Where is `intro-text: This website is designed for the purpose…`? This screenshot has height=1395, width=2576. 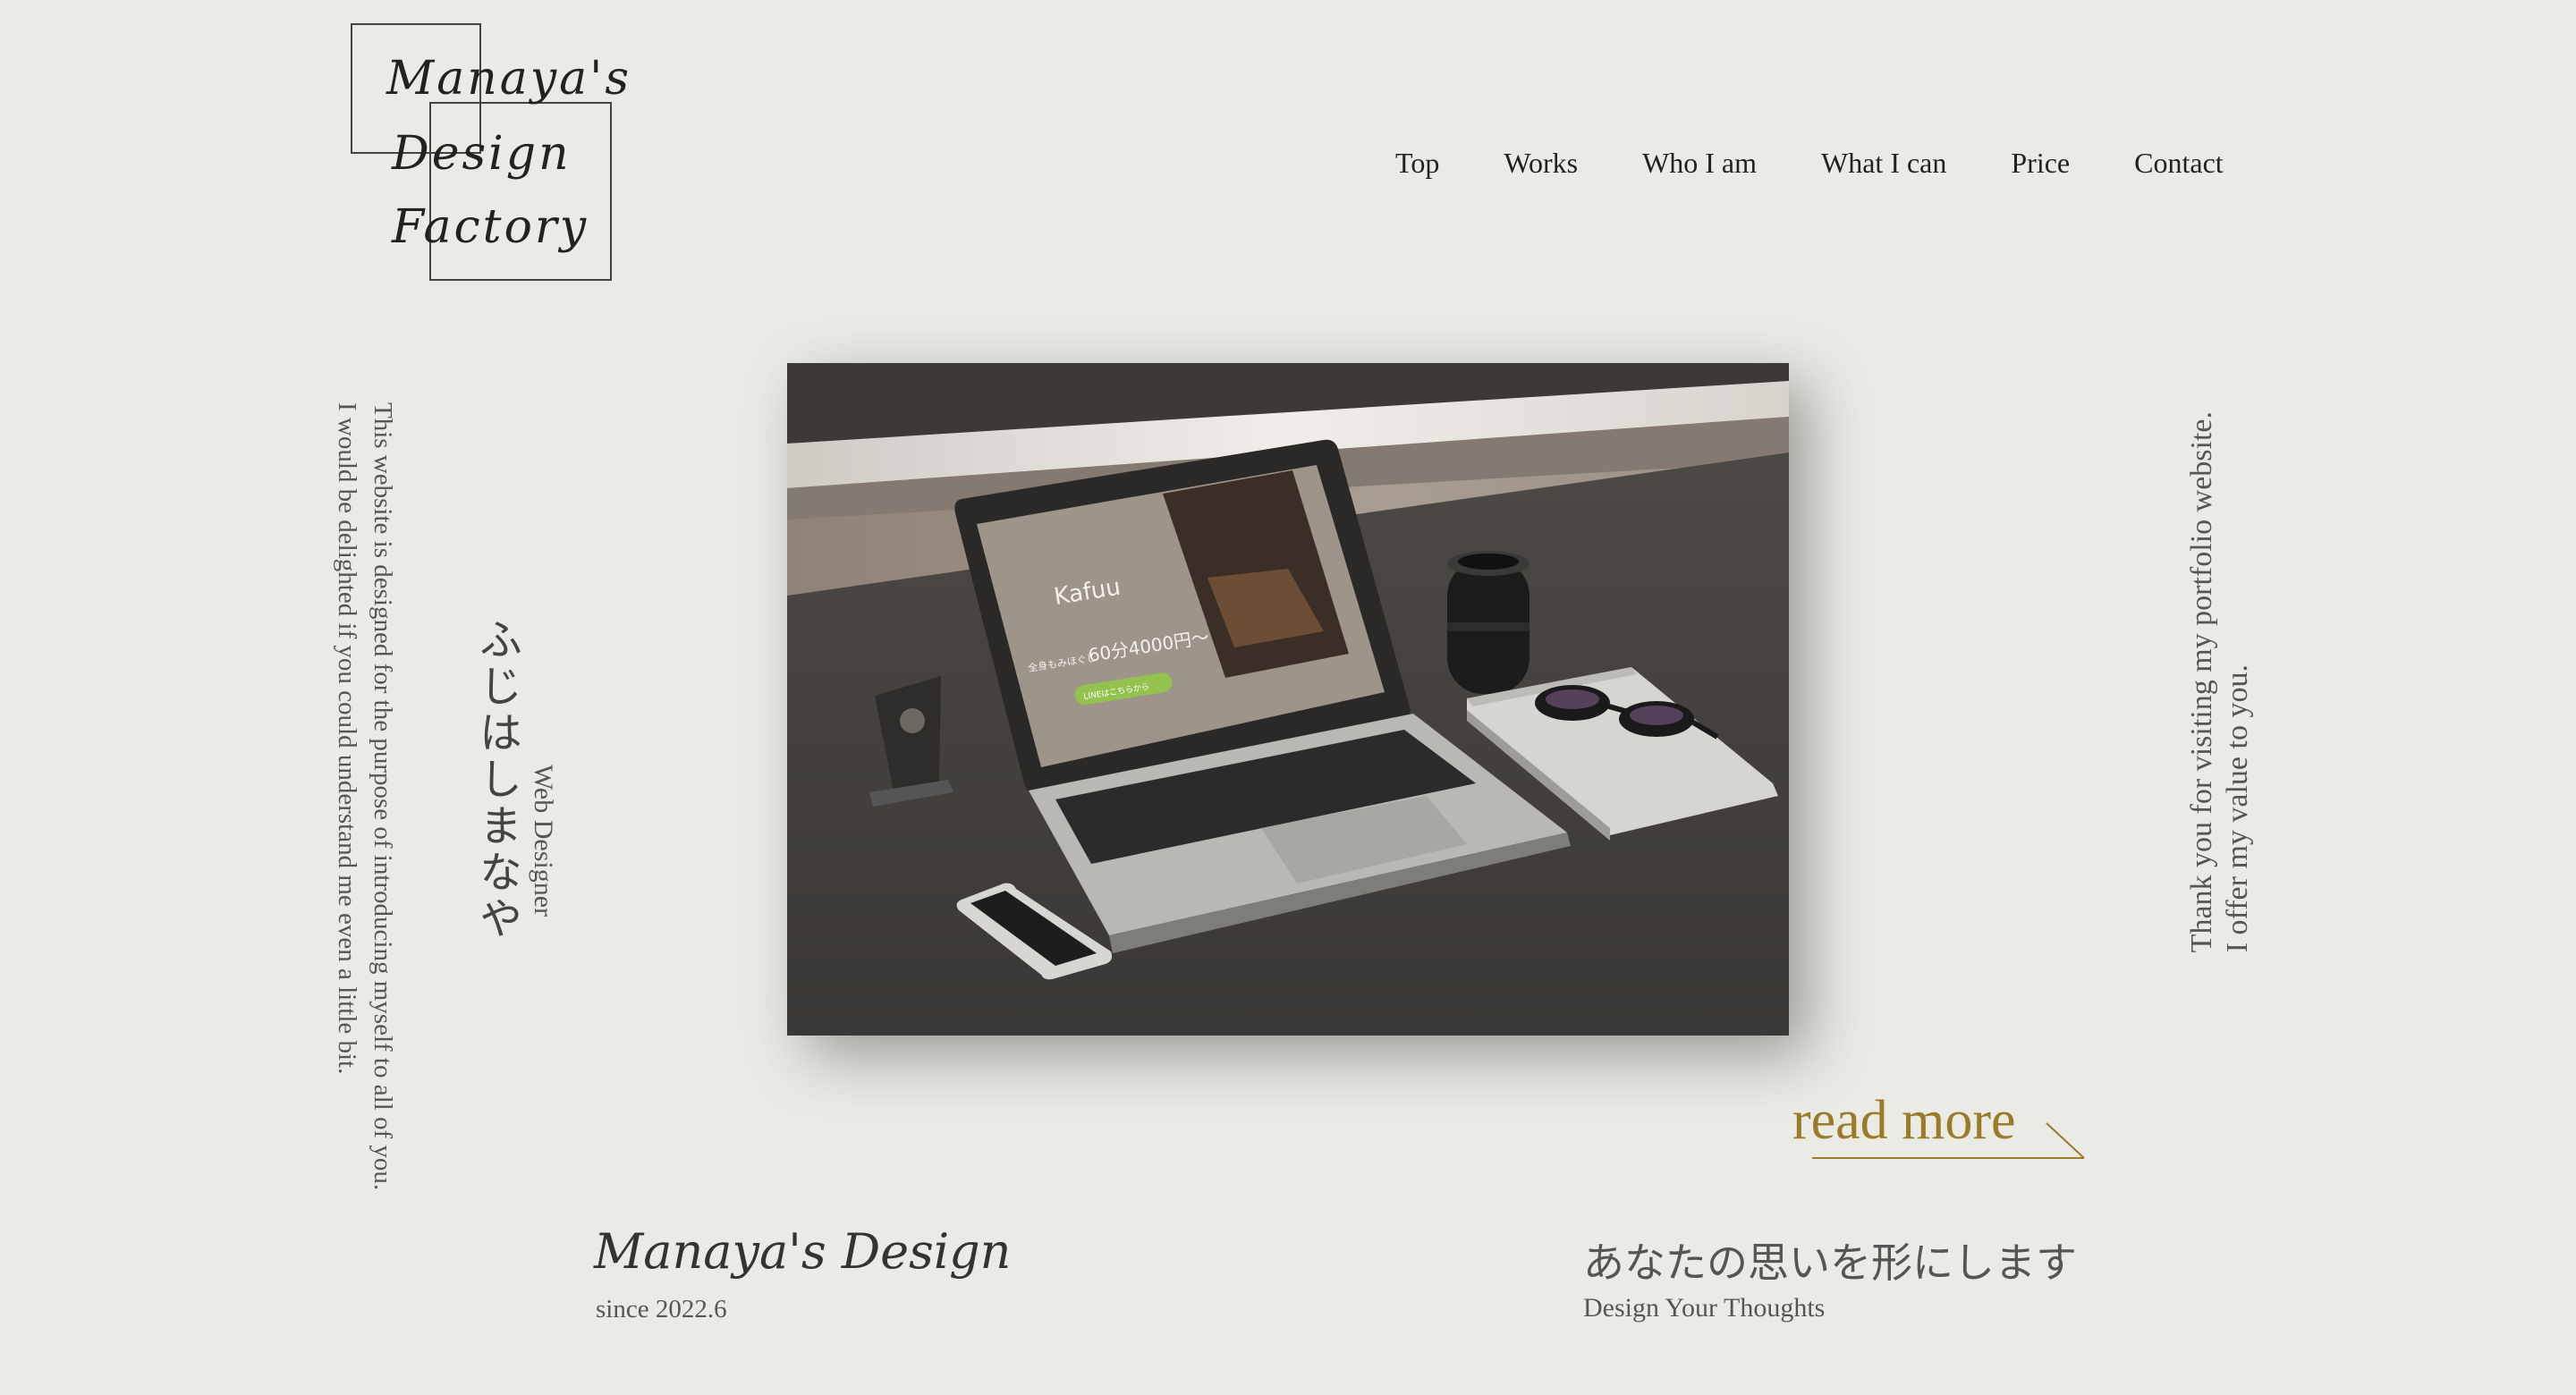
intro-text: This website is designed for the purpose… is located at coordinates (365, 796).